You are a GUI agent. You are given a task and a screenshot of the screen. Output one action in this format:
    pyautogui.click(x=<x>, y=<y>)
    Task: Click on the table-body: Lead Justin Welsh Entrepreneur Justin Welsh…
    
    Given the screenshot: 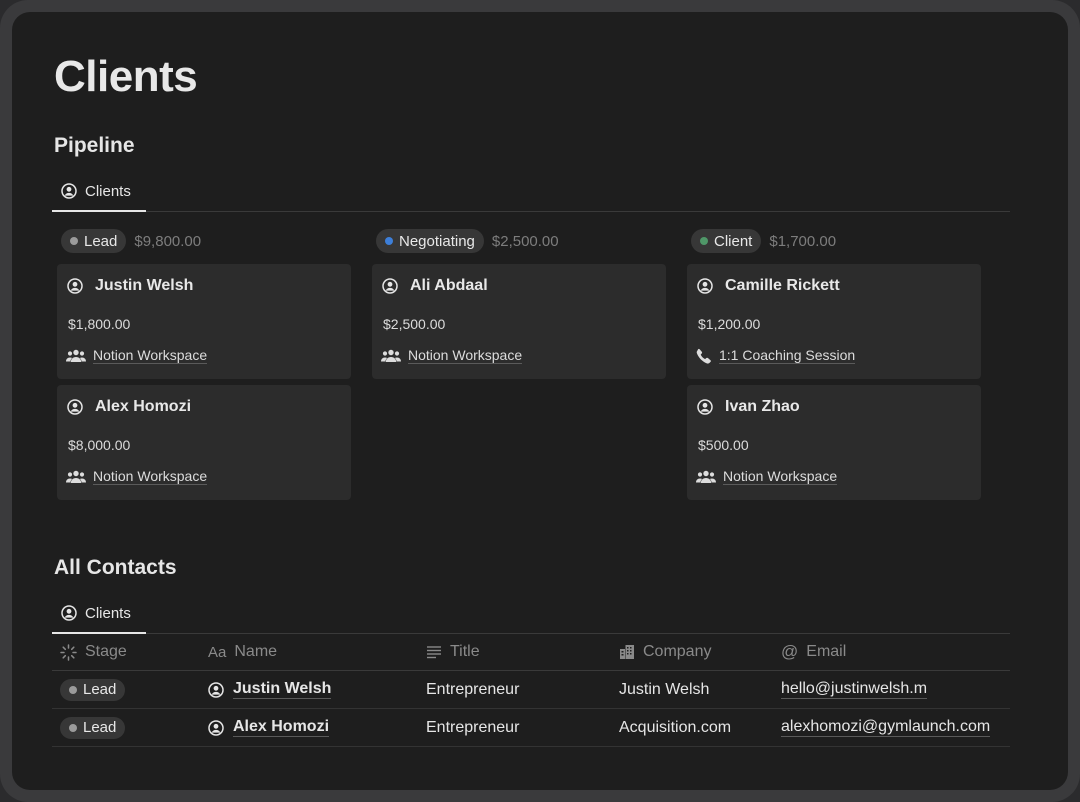 What is the action you would take?
    pyautogui.click(x=531, y=709)
    